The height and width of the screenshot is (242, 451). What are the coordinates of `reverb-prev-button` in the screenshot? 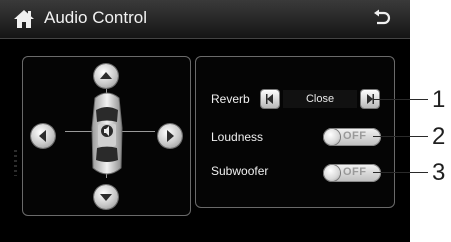 It's located at (270, 99).